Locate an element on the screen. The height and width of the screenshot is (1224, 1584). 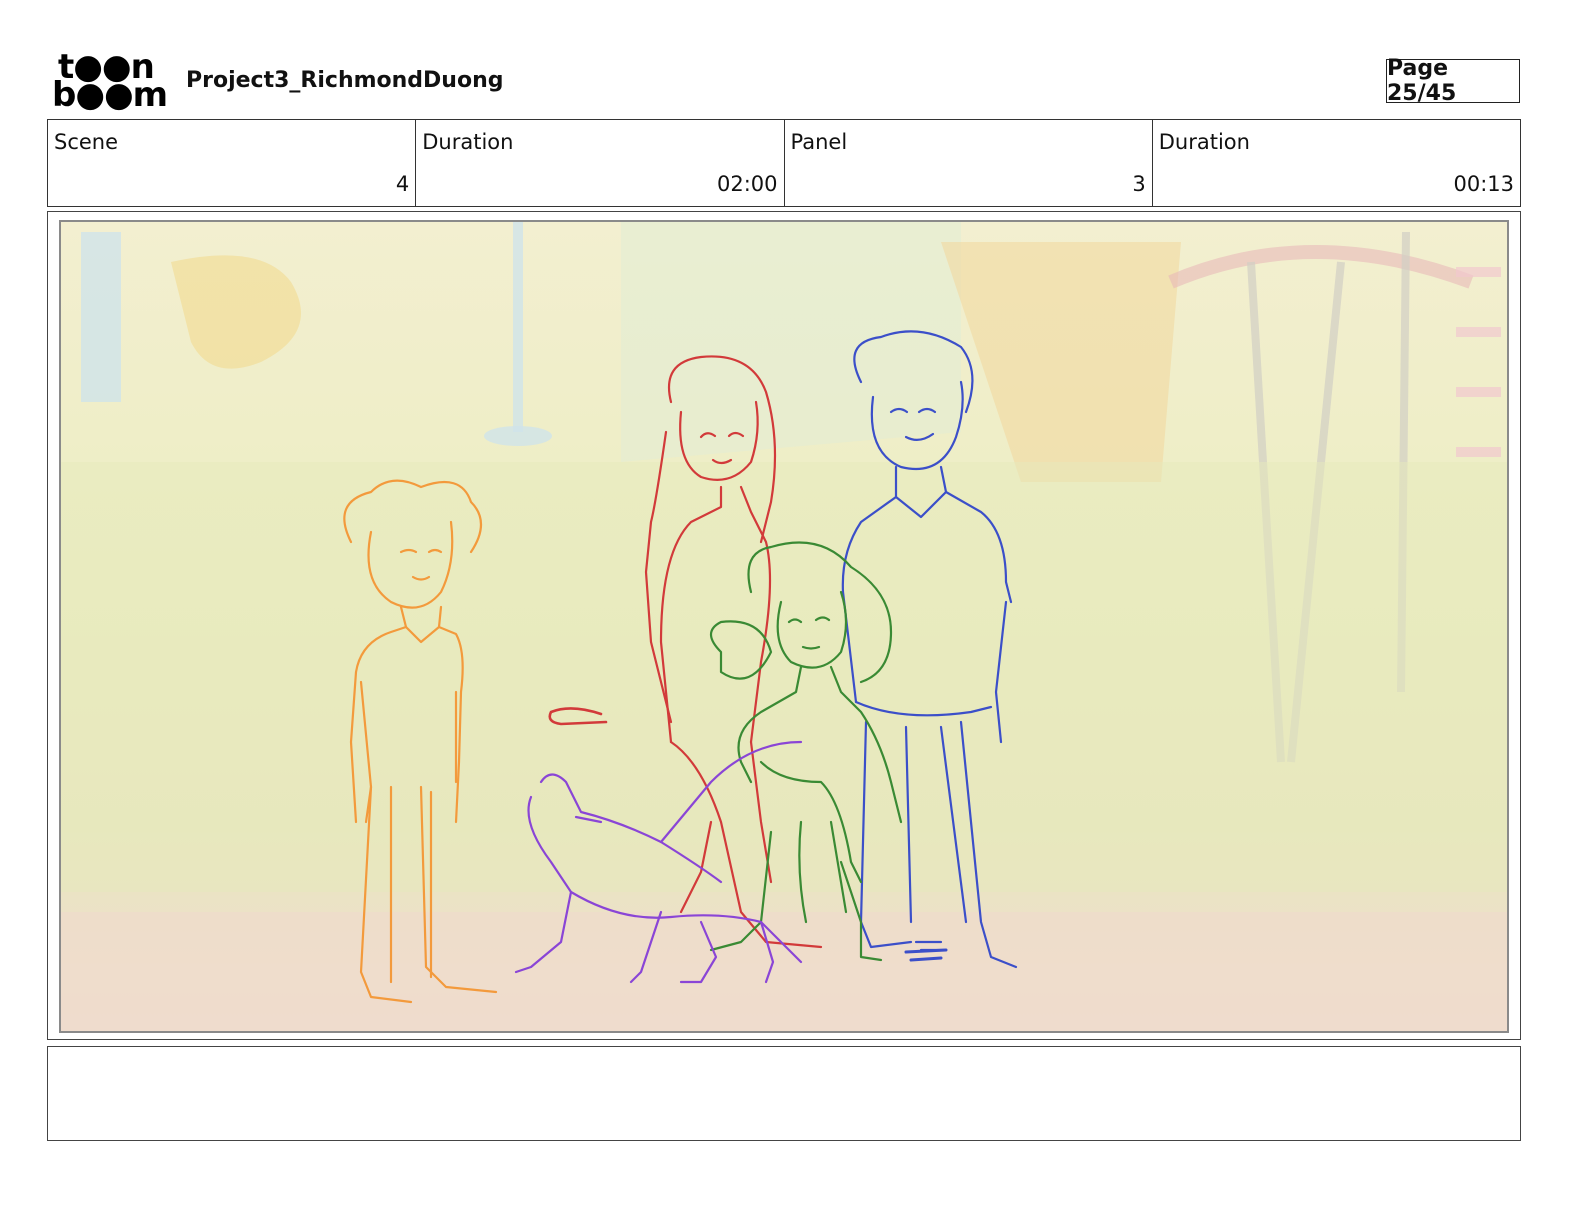
toonboom-logo: t●●n b●●m is located at coordinates (110, 82).